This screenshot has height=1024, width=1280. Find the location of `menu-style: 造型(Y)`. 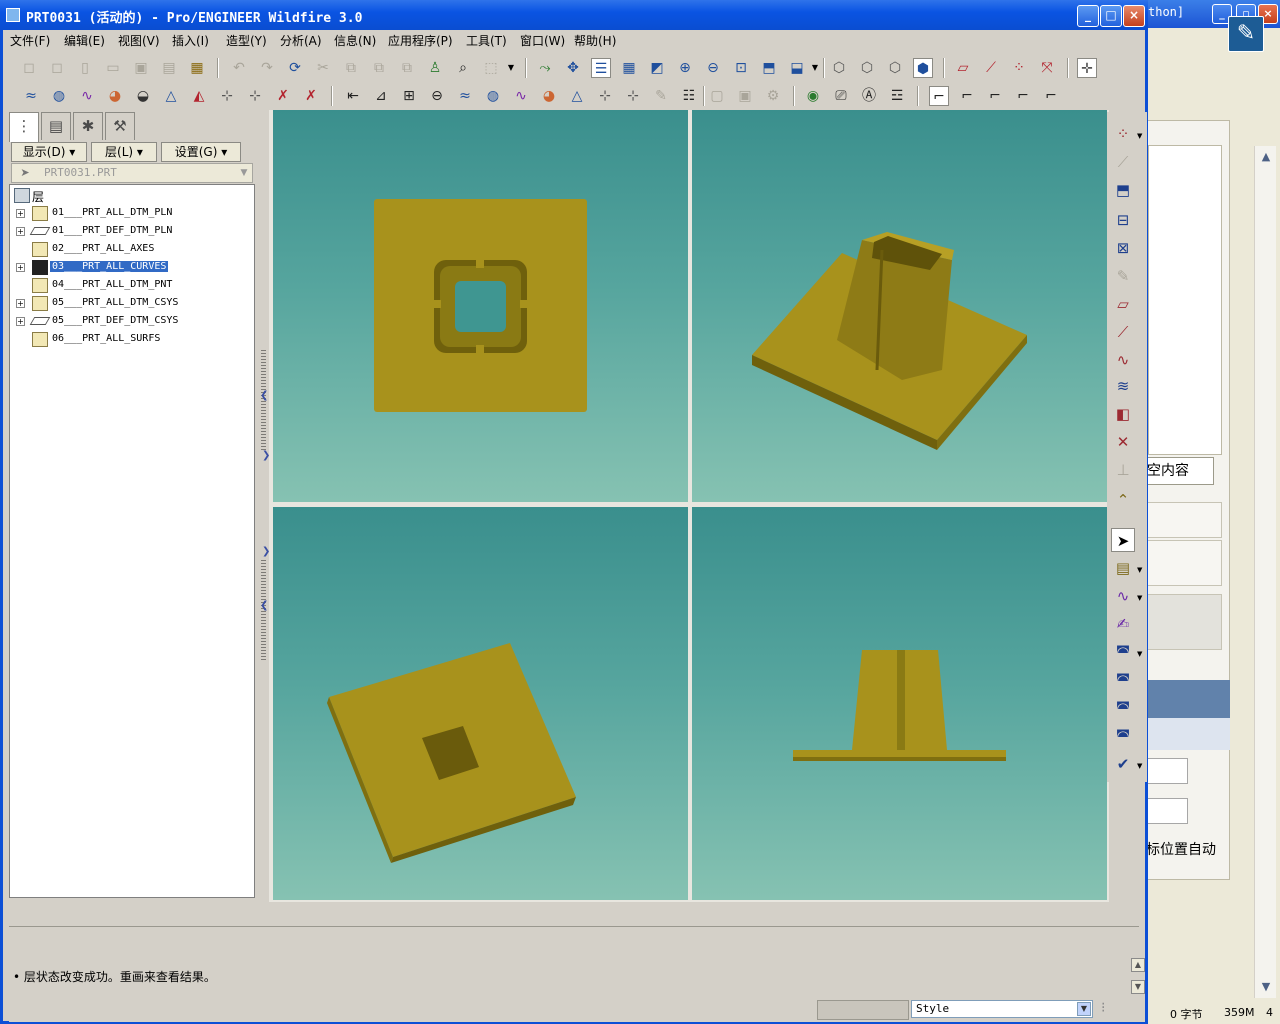

menu-style: 造型(Y) is located at coordinates (246, 40).